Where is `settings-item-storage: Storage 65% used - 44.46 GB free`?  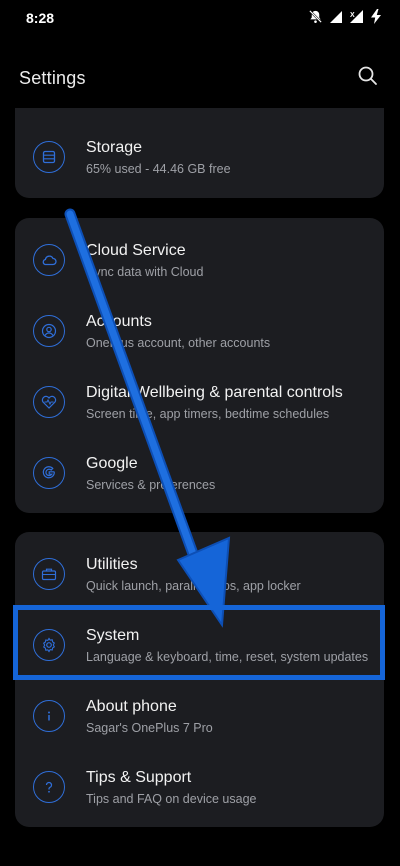
settings-item-storage: Storage 65% used - 44.46 GB free is located at coordinates (199, 157).